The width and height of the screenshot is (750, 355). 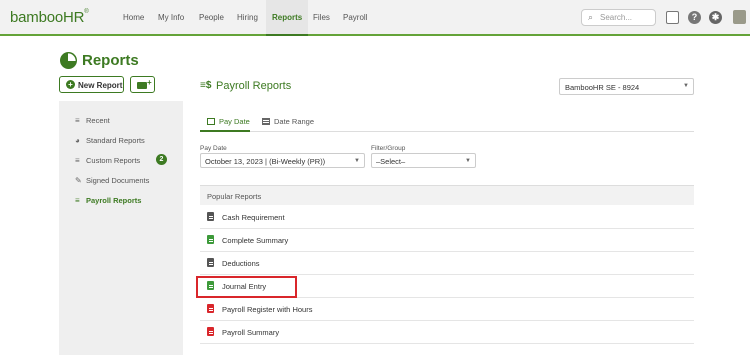 I want to click on main-title: Payroll Reports, so click(x=254, y=86).